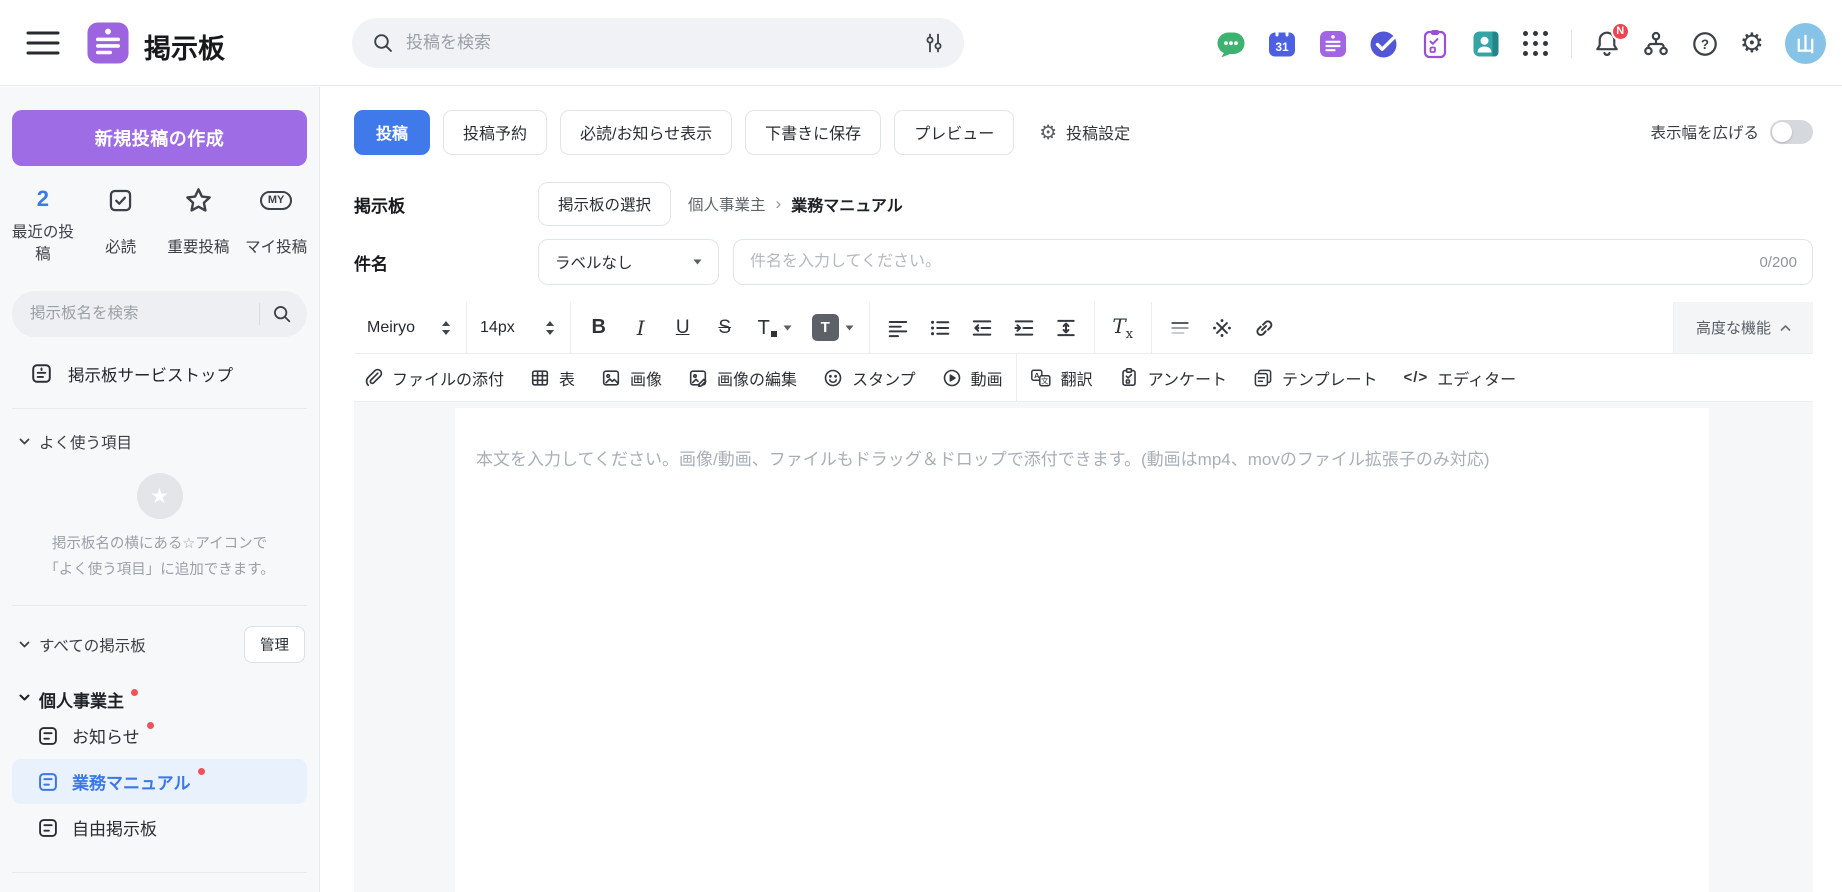 The image size is (1842, 892). Describe the element at coordinates (1486, 44) in the screenshot. I see `contacts-app-icon` at that location.